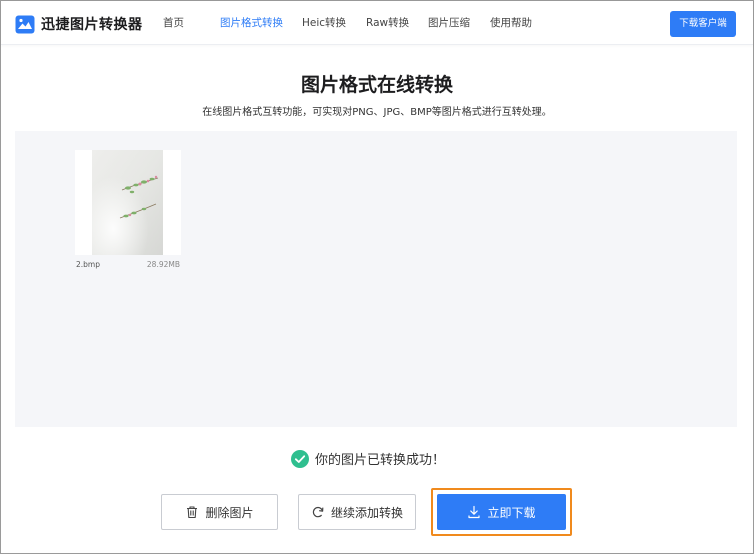 The image size is (754, 554). Describe the element at coordinates (334, 23) in the screenshot. I see `nav-heic-convert: Heic转换` at that location.